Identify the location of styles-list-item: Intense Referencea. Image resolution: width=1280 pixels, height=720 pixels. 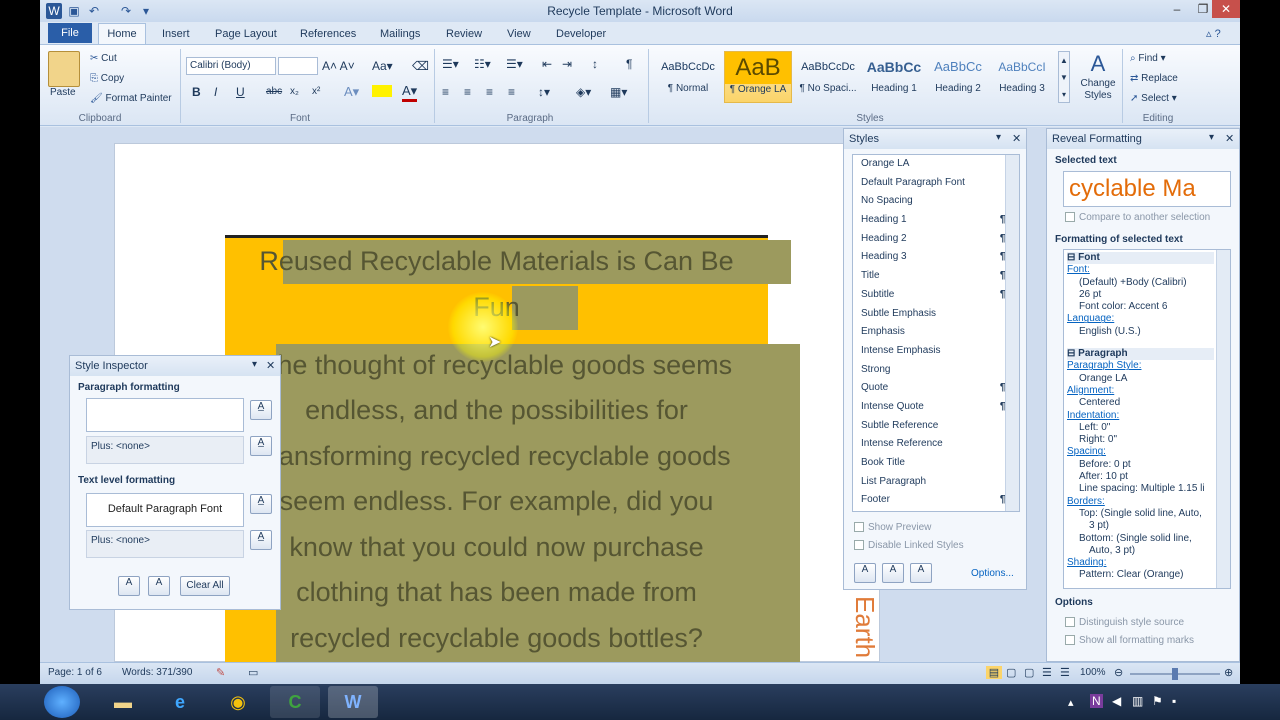
(936, 444).